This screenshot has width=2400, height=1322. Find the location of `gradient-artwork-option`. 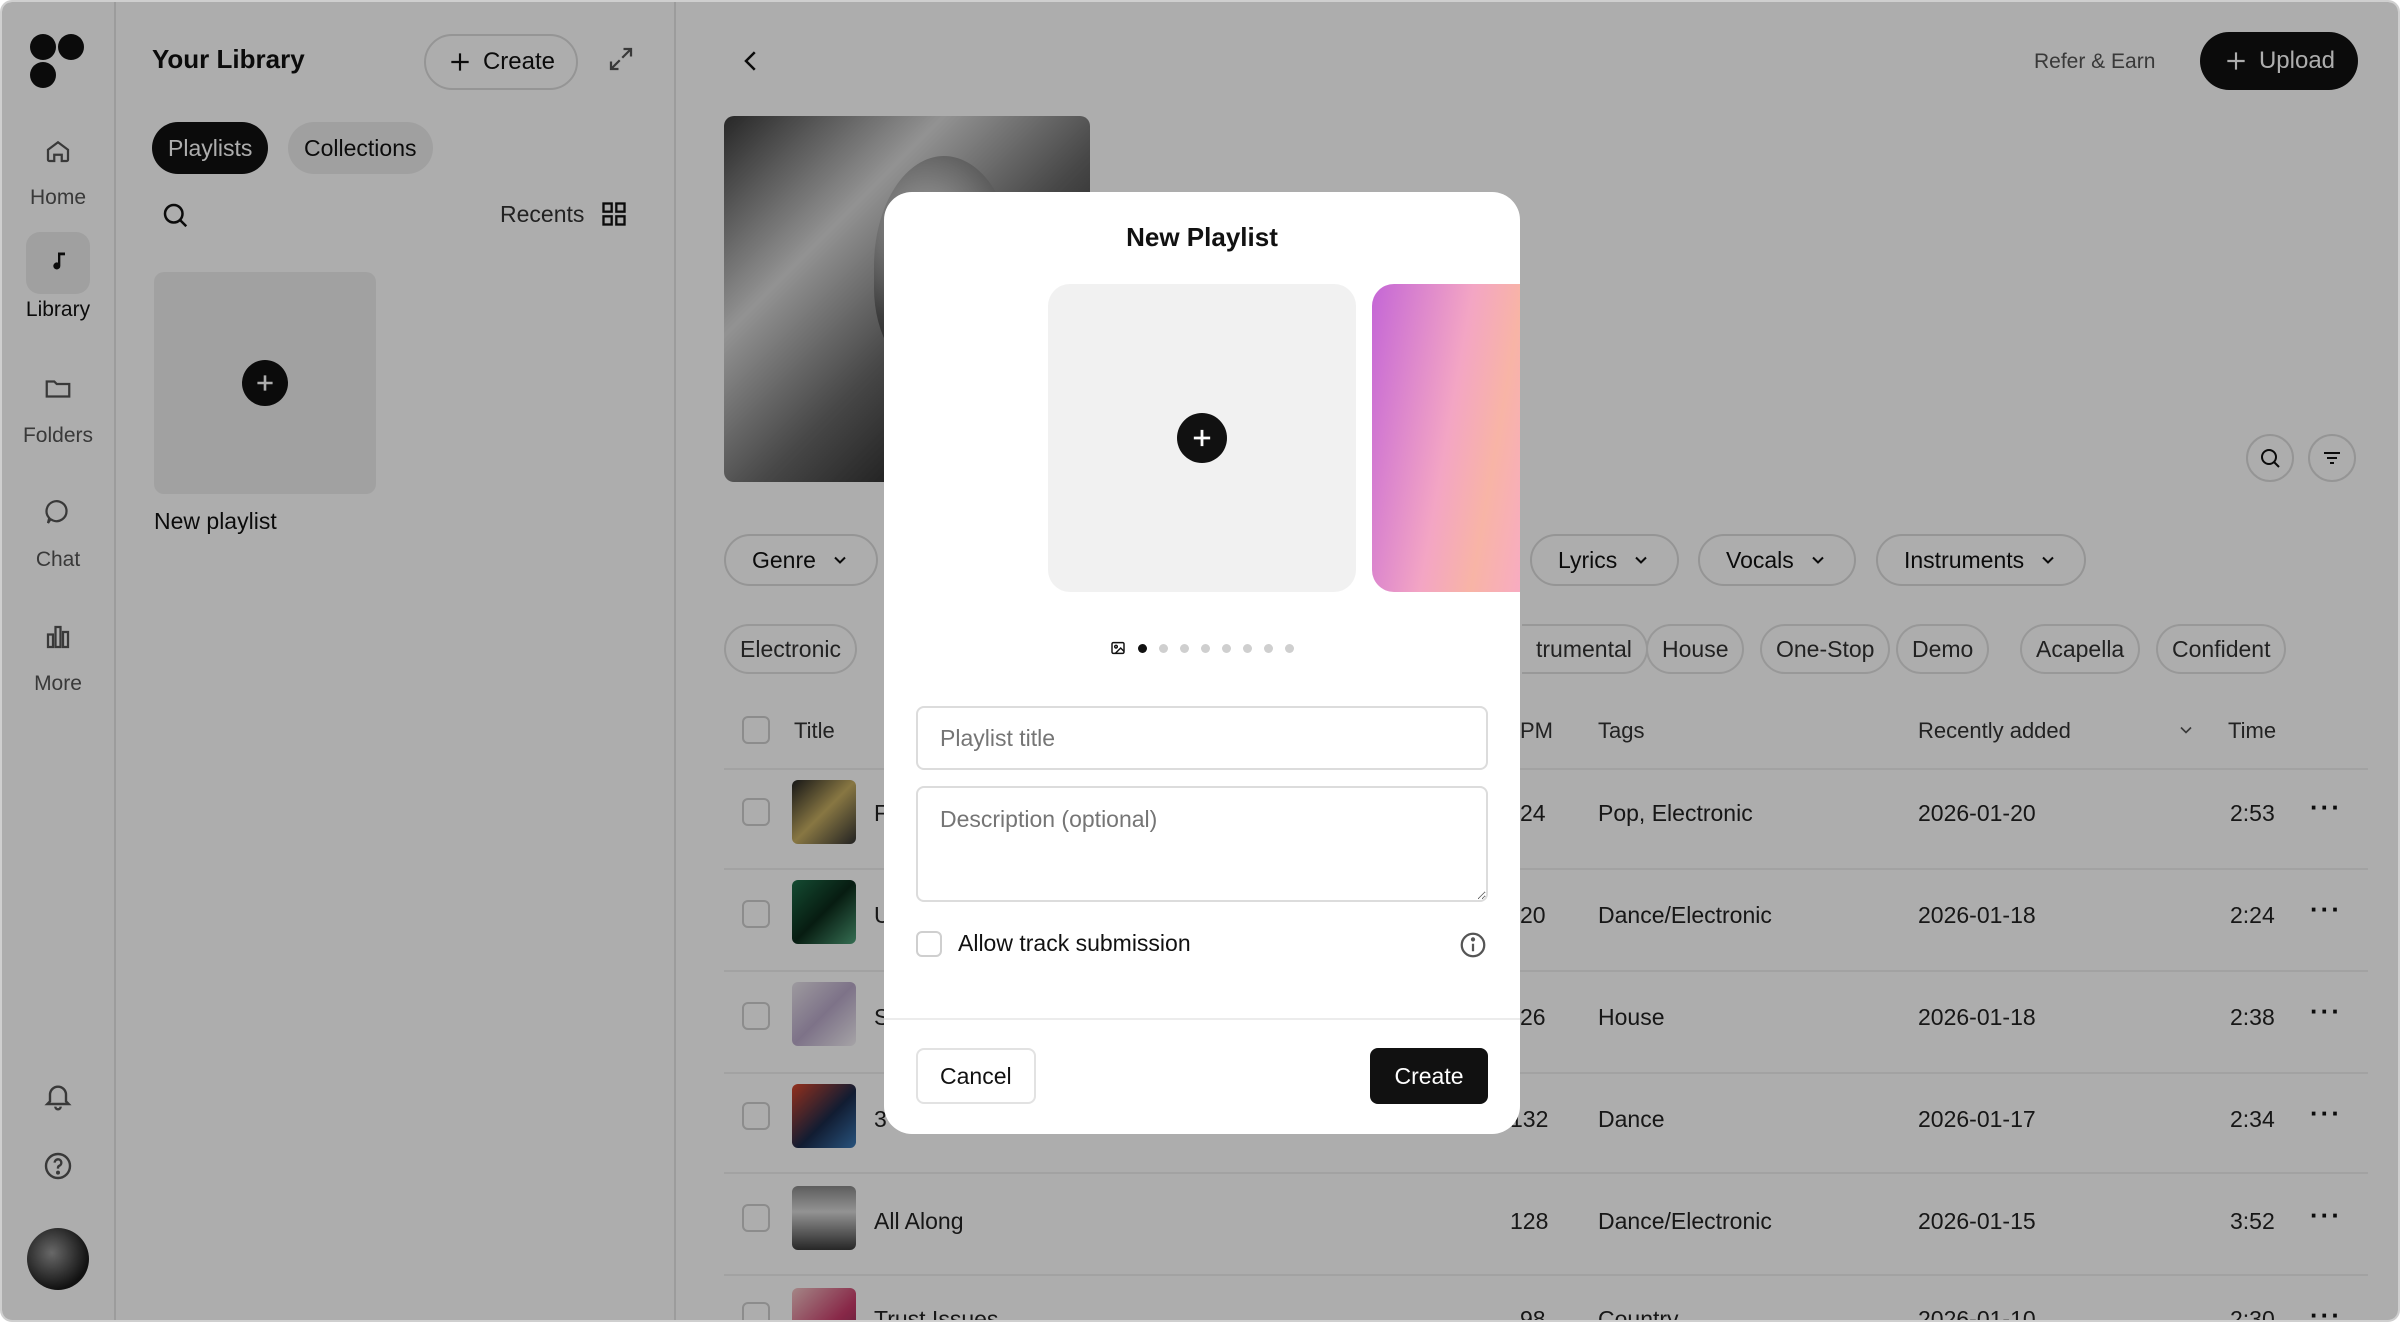

gradient-artwork-option is located at coordinates (1446, 438).